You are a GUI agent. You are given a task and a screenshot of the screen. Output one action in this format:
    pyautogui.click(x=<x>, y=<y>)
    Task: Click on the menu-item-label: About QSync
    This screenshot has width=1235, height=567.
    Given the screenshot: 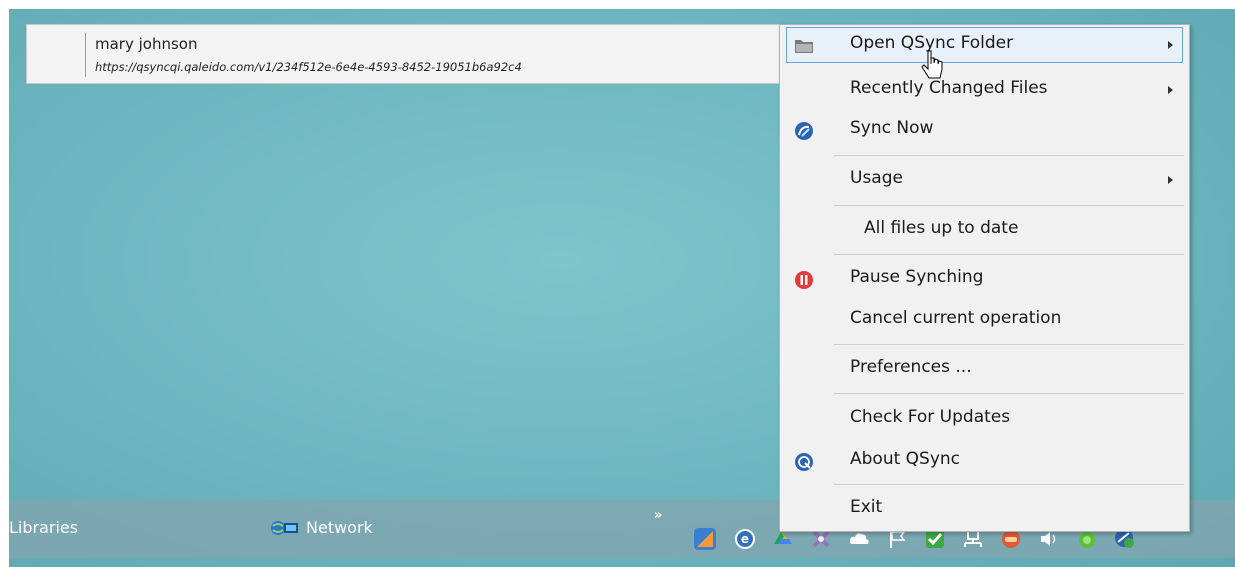 What is the action you would take?
    pyautogui.click(x=905, y=459)
    